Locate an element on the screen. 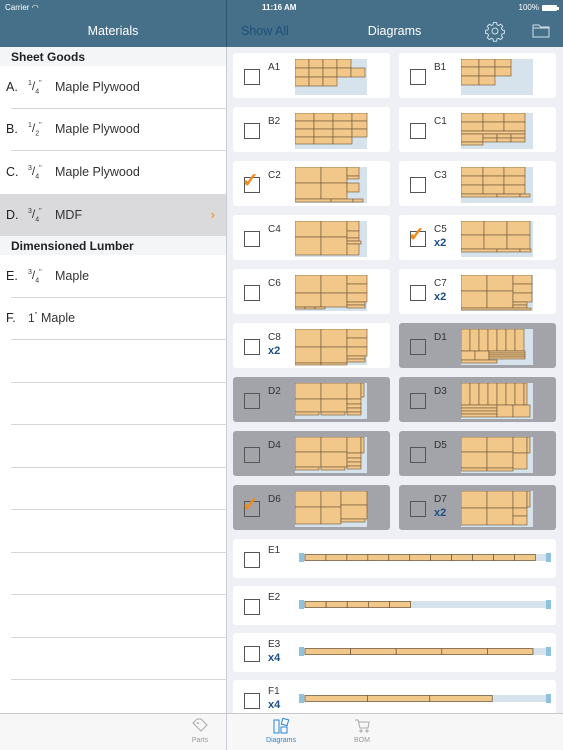 This screenshot has width=563, height=750. carrier-text: Carrier is located at coordinates (17, 7).